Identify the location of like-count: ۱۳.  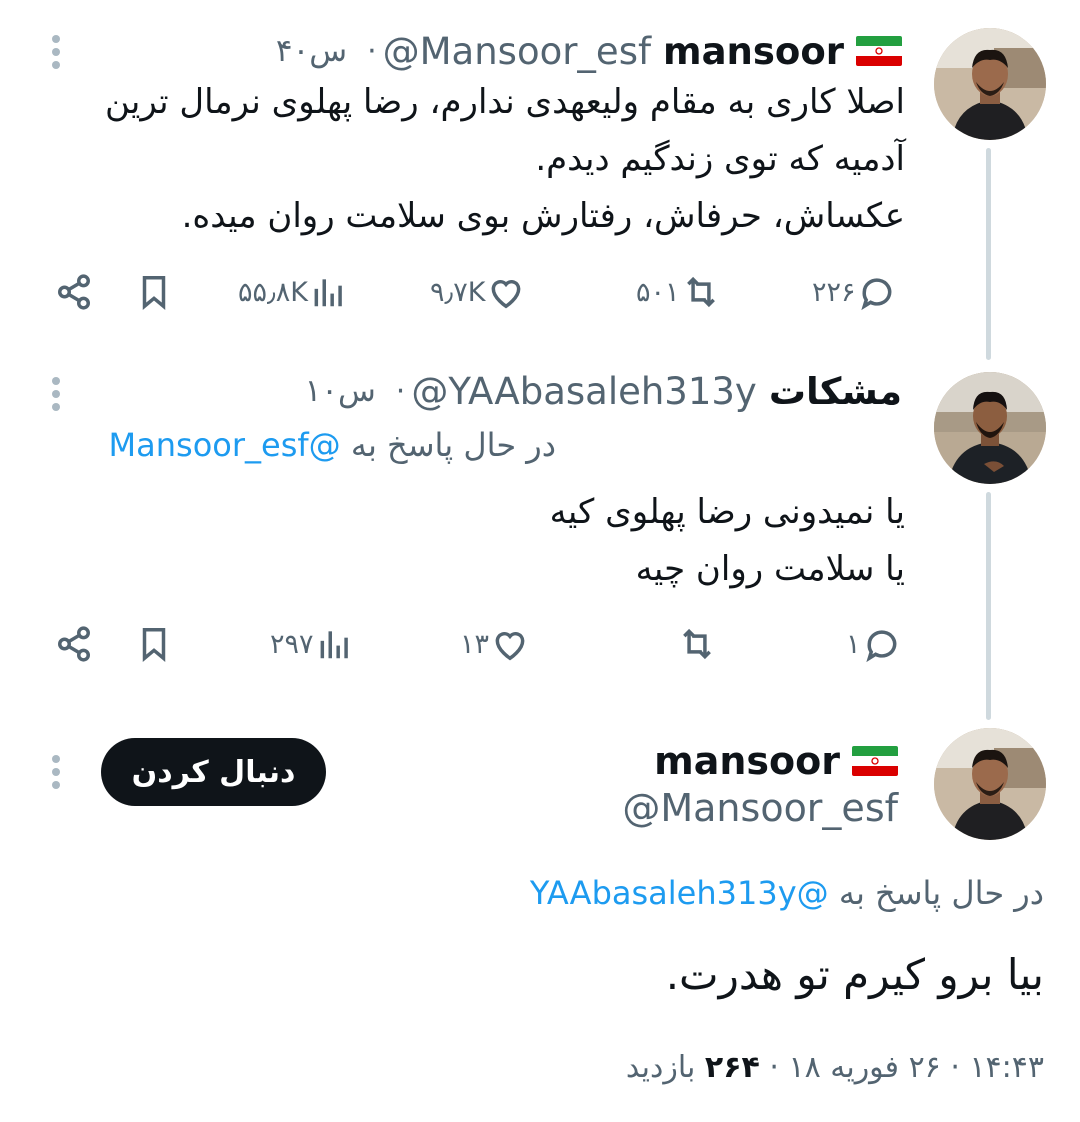
(475, 644).